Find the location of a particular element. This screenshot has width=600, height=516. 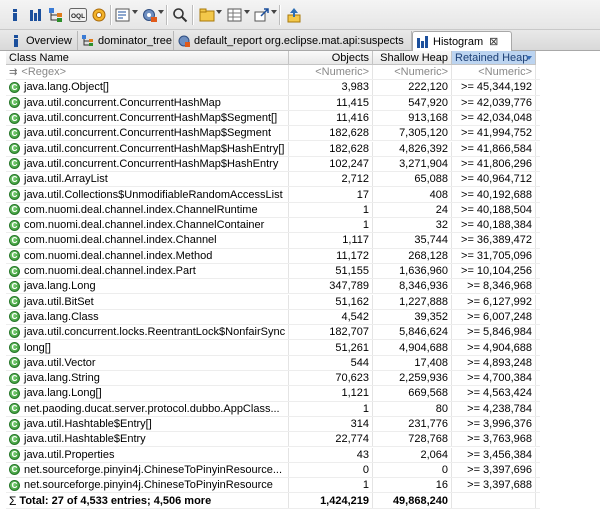

objects-cell: 1,117 is located at coordinates (331, 240).